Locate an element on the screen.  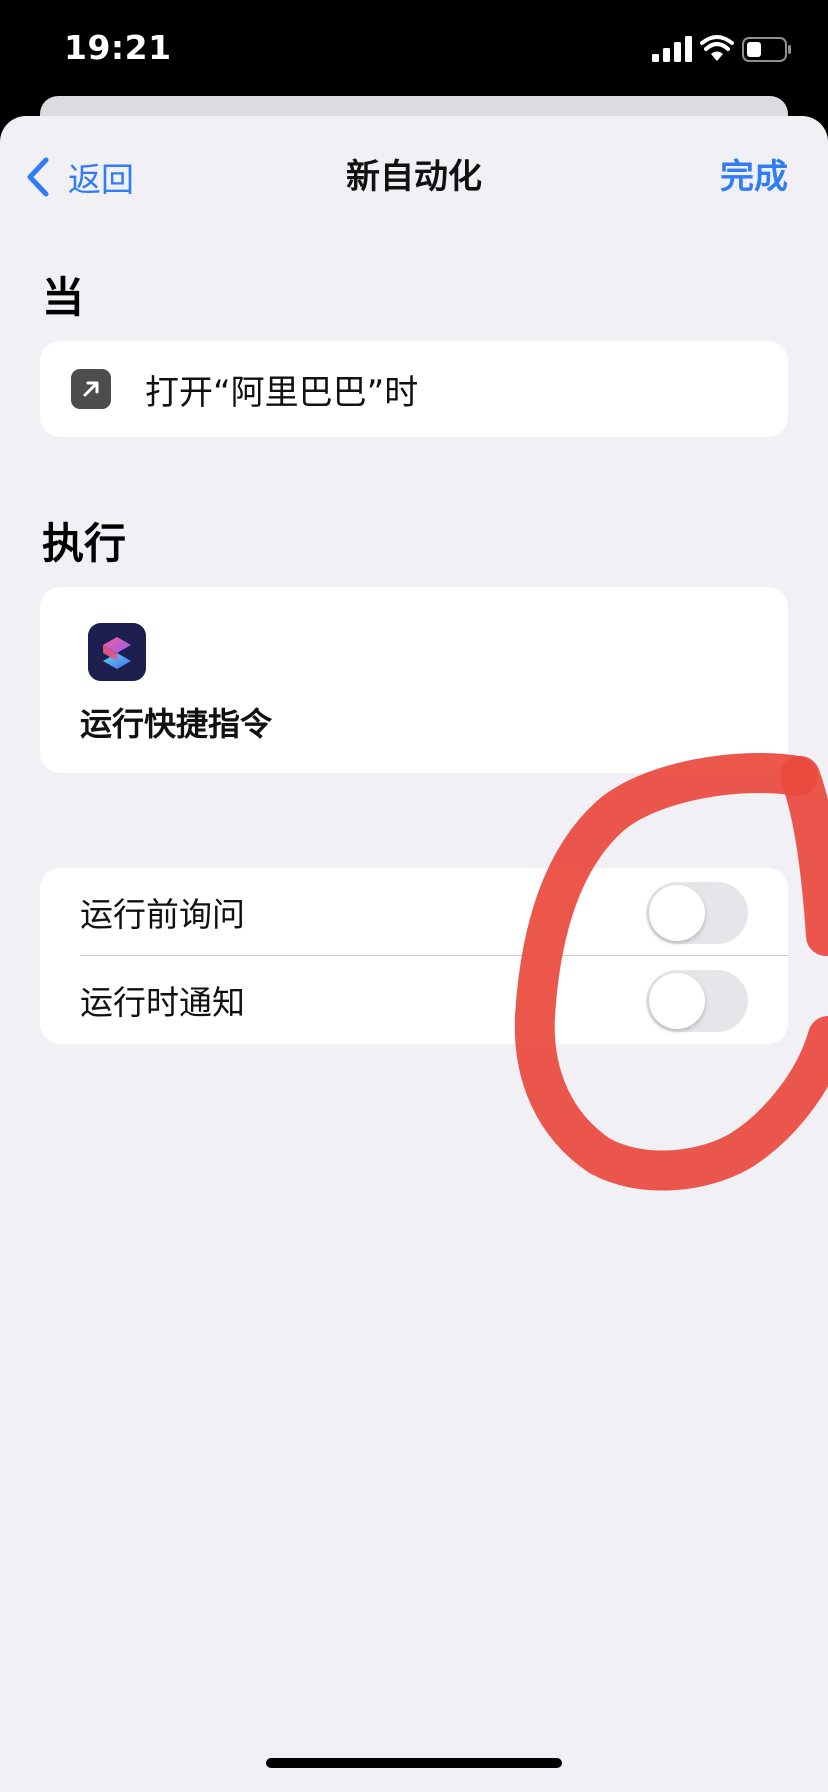
home-indicator is located at coordinates (414, 1763).